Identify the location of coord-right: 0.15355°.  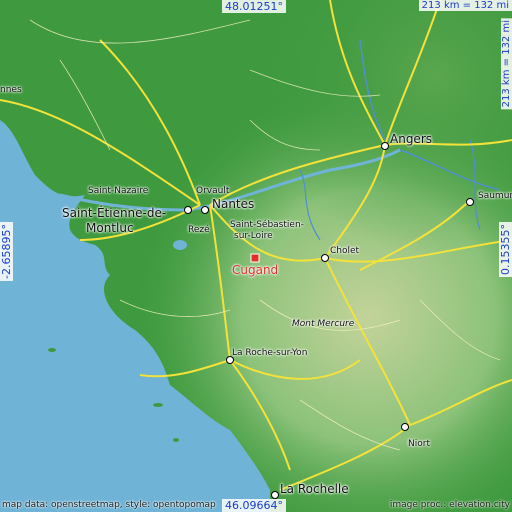
(505, 249).